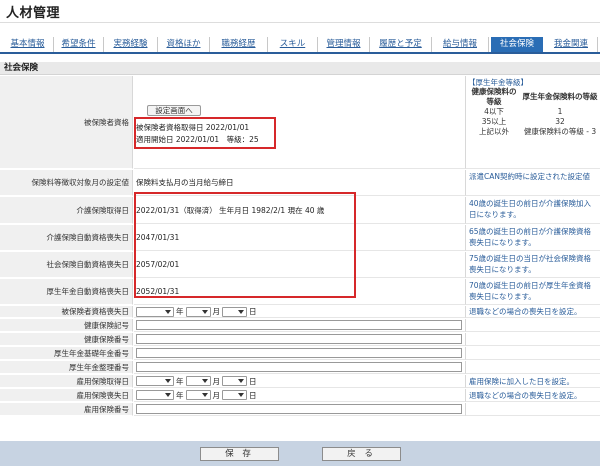  I want to click on grade-row-3-pension: 健康保険料の等級 - 3, so click(560, 131).